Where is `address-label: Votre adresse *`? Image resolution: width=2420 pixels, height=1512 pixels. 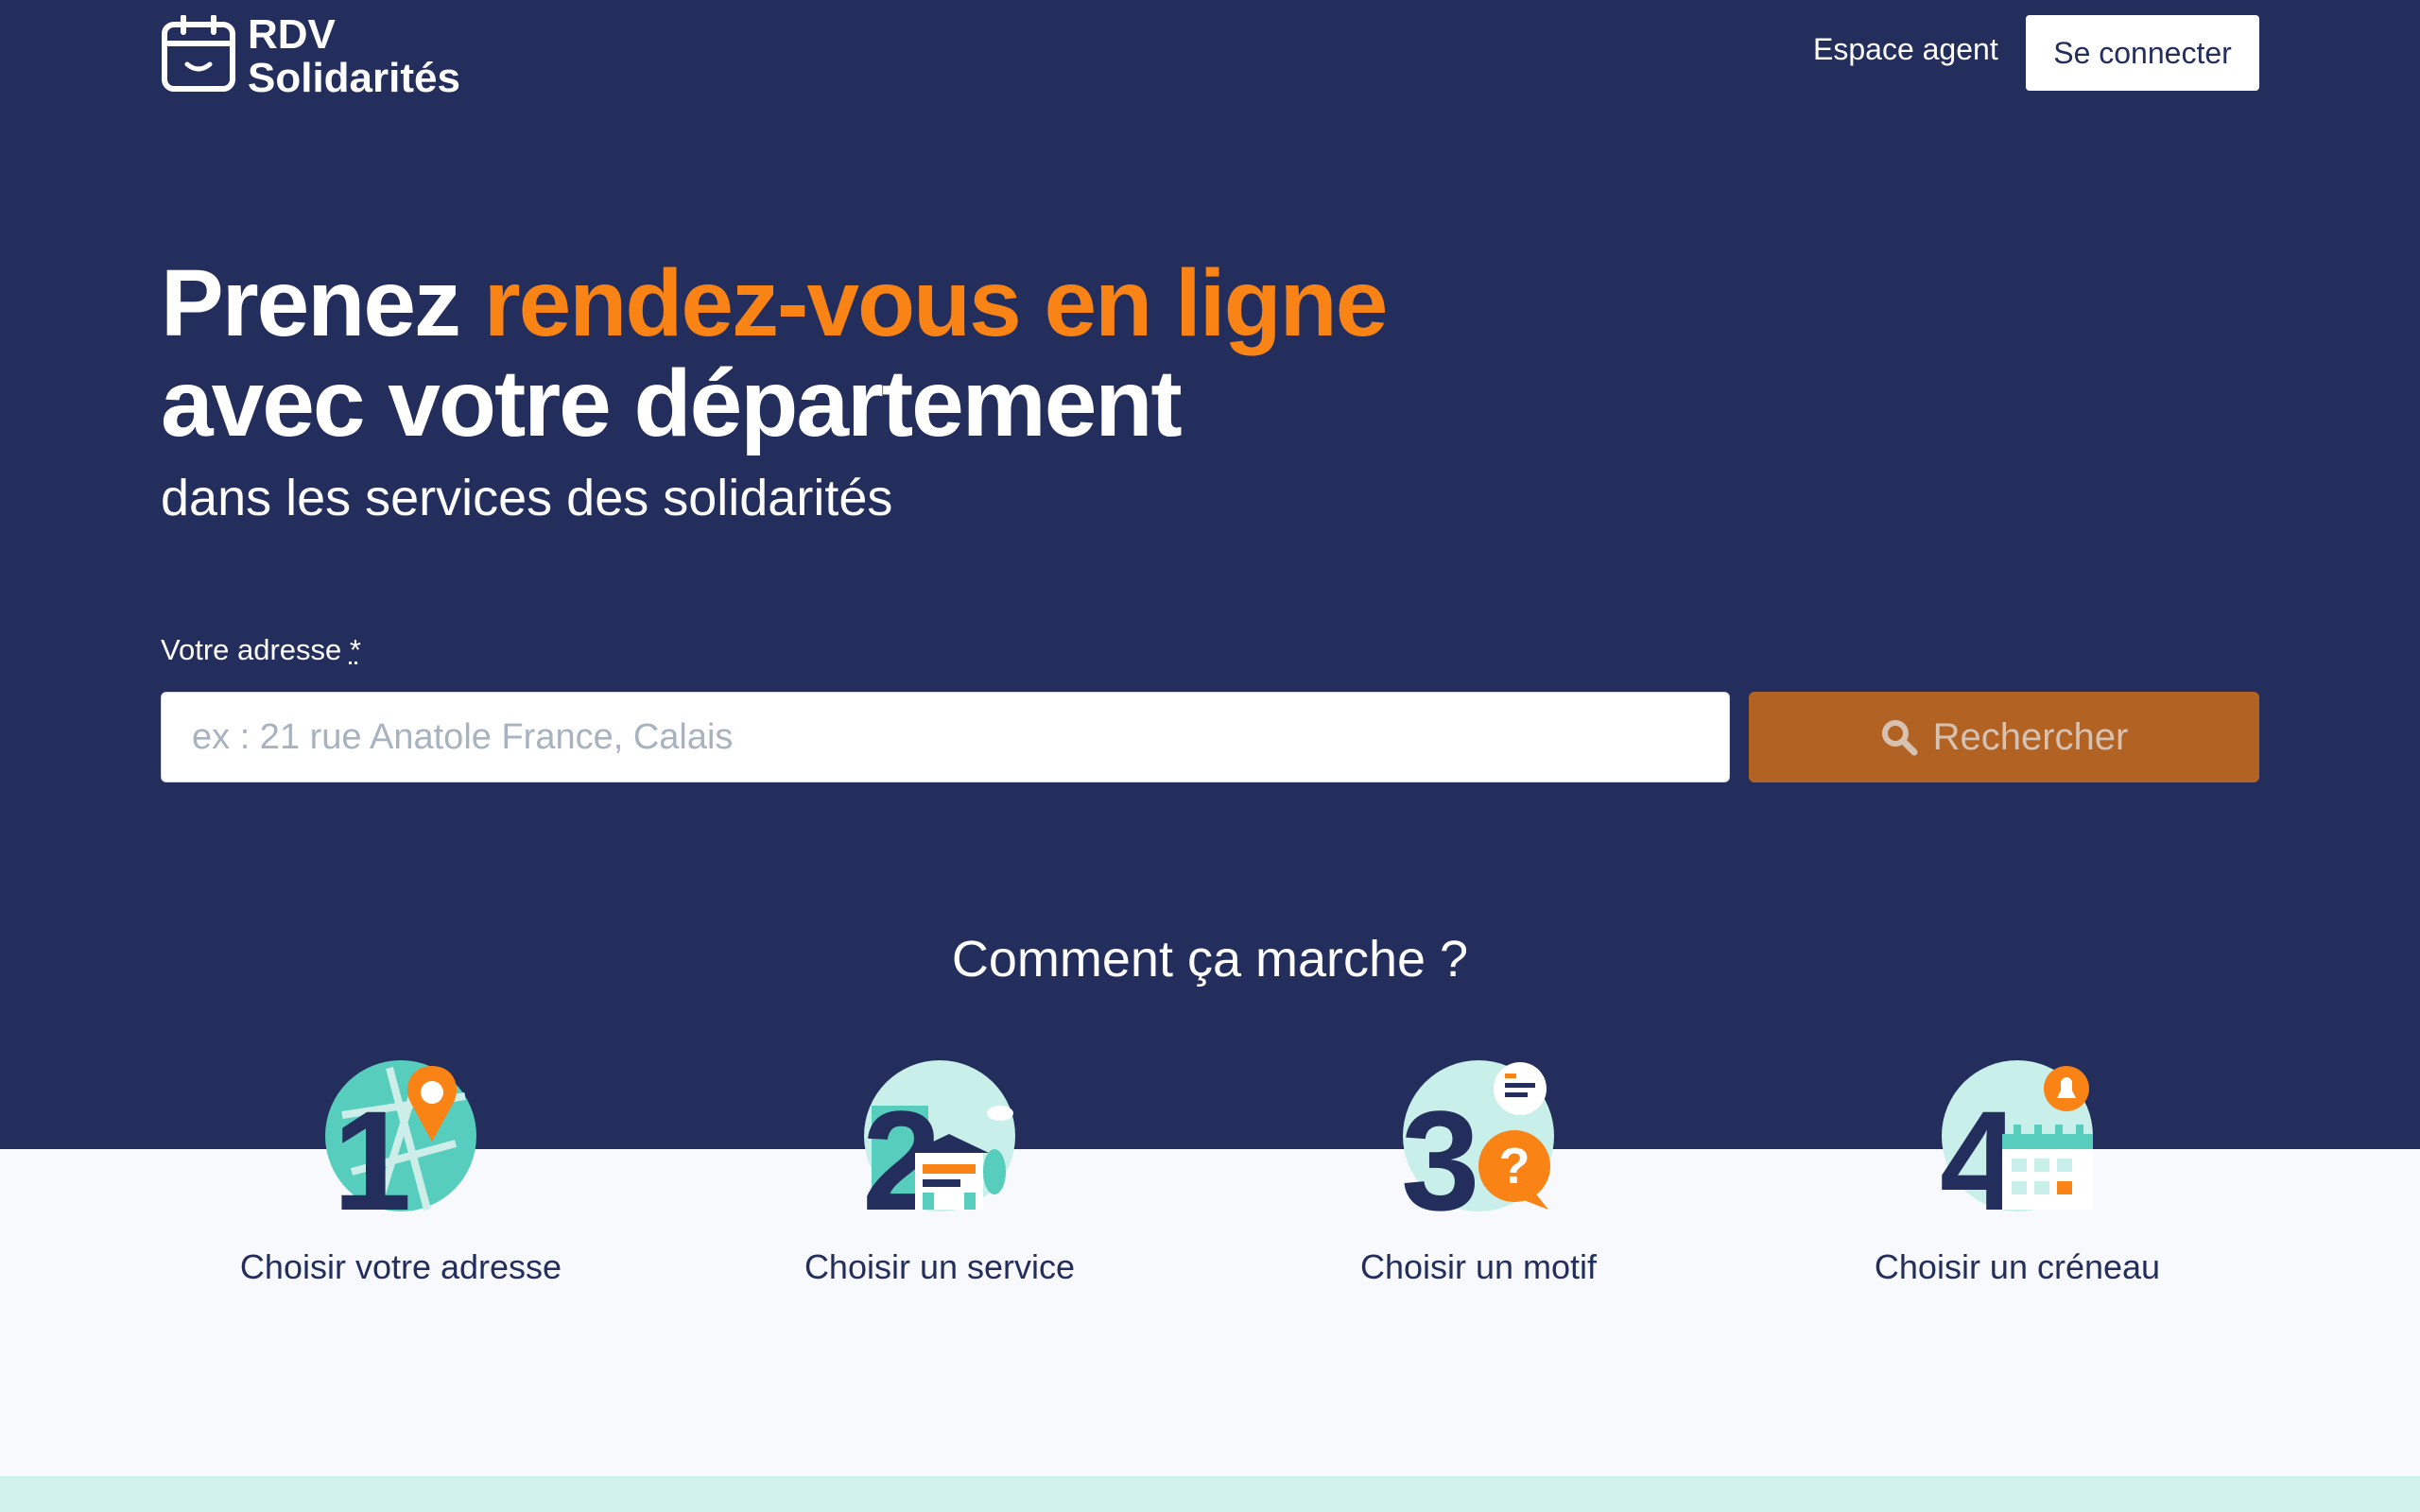 address-label: Votre adresse * is located at coordinates (261, 650).